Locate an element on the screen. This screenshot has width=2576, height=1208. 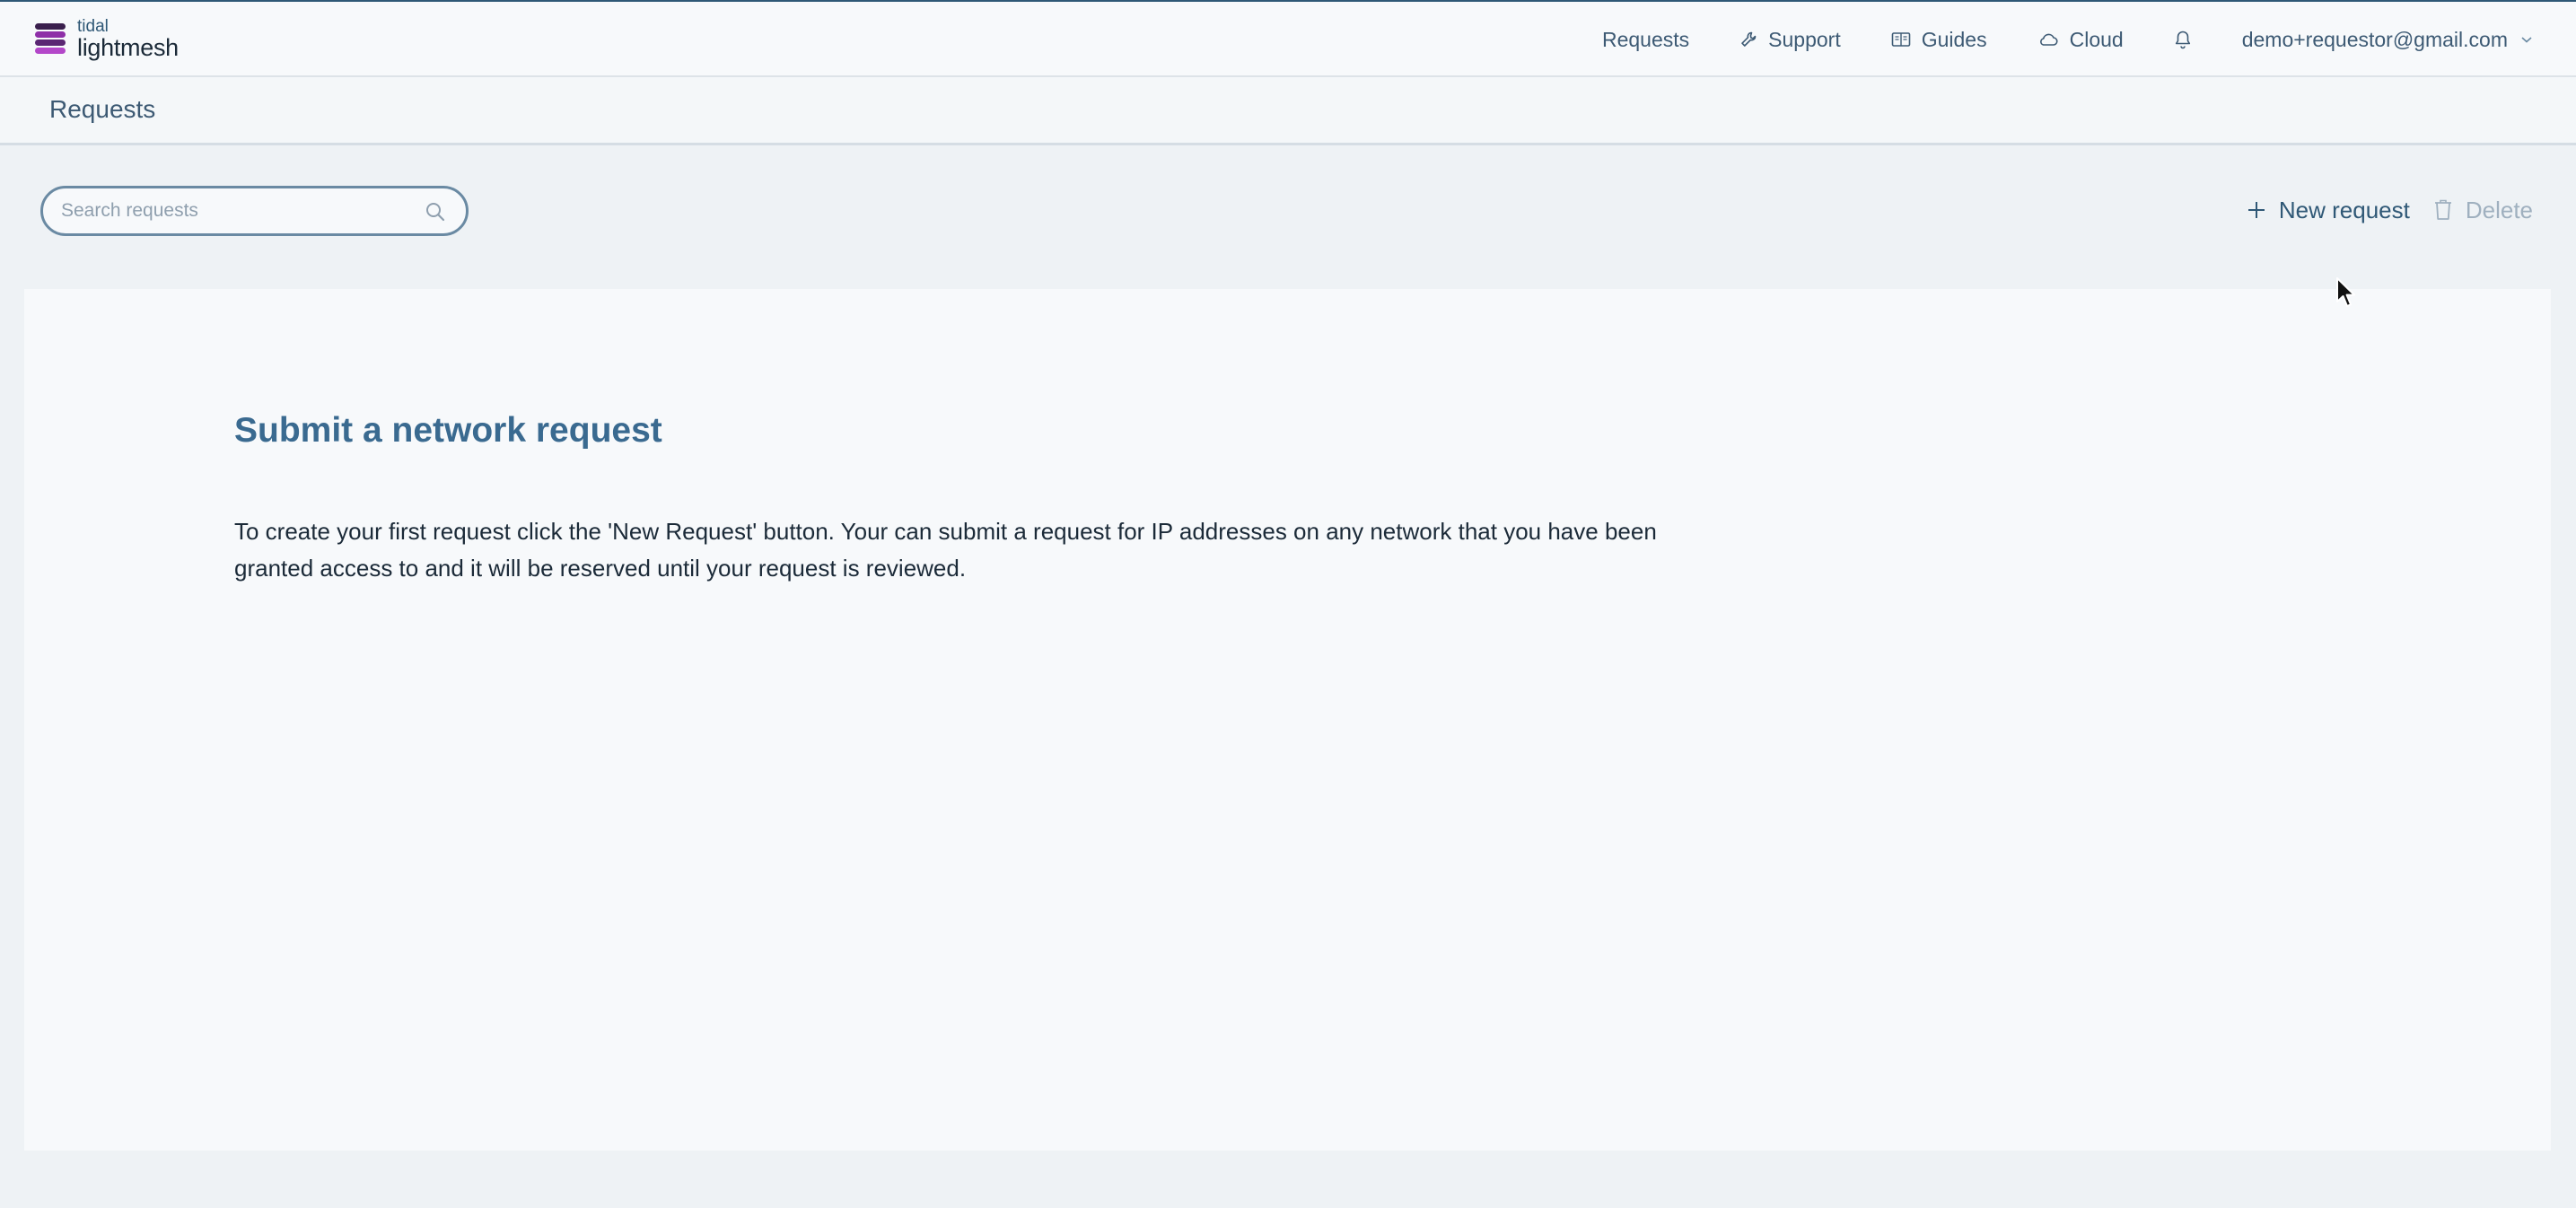
empty-state-title: Submit a network request is located at coordinates (448, 431).